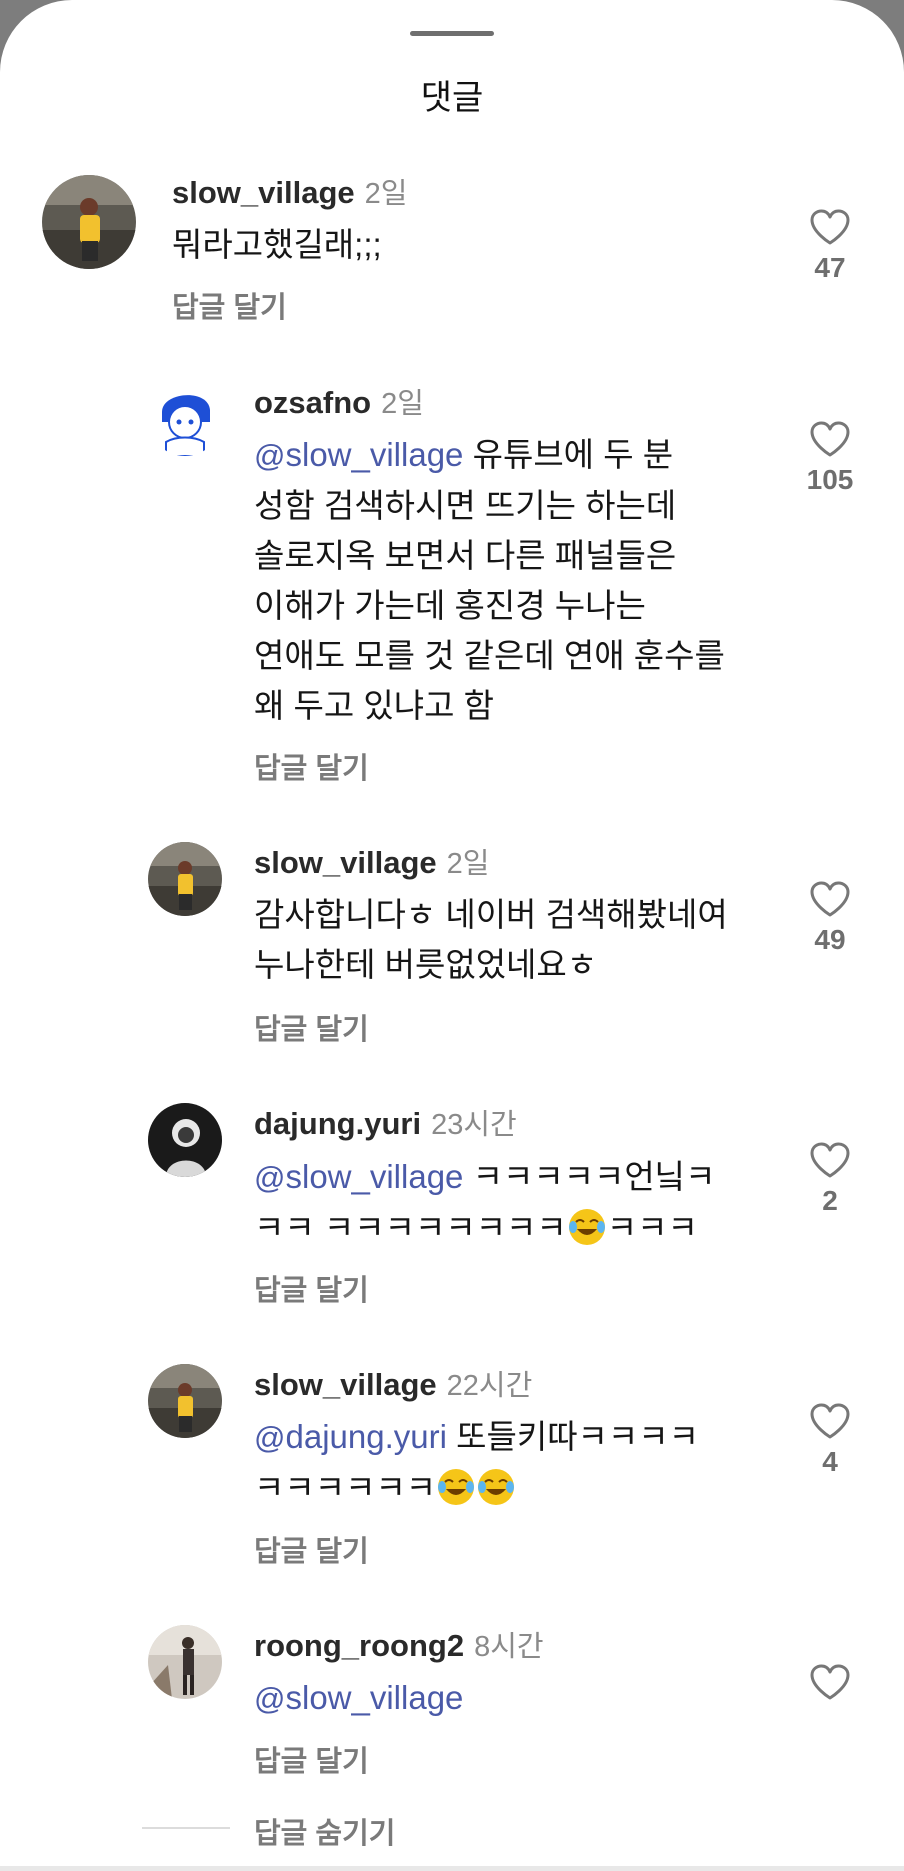 The height and width of the screenshot is (1871, 904). I want to click on like-control: 4, so click(830, 1440).